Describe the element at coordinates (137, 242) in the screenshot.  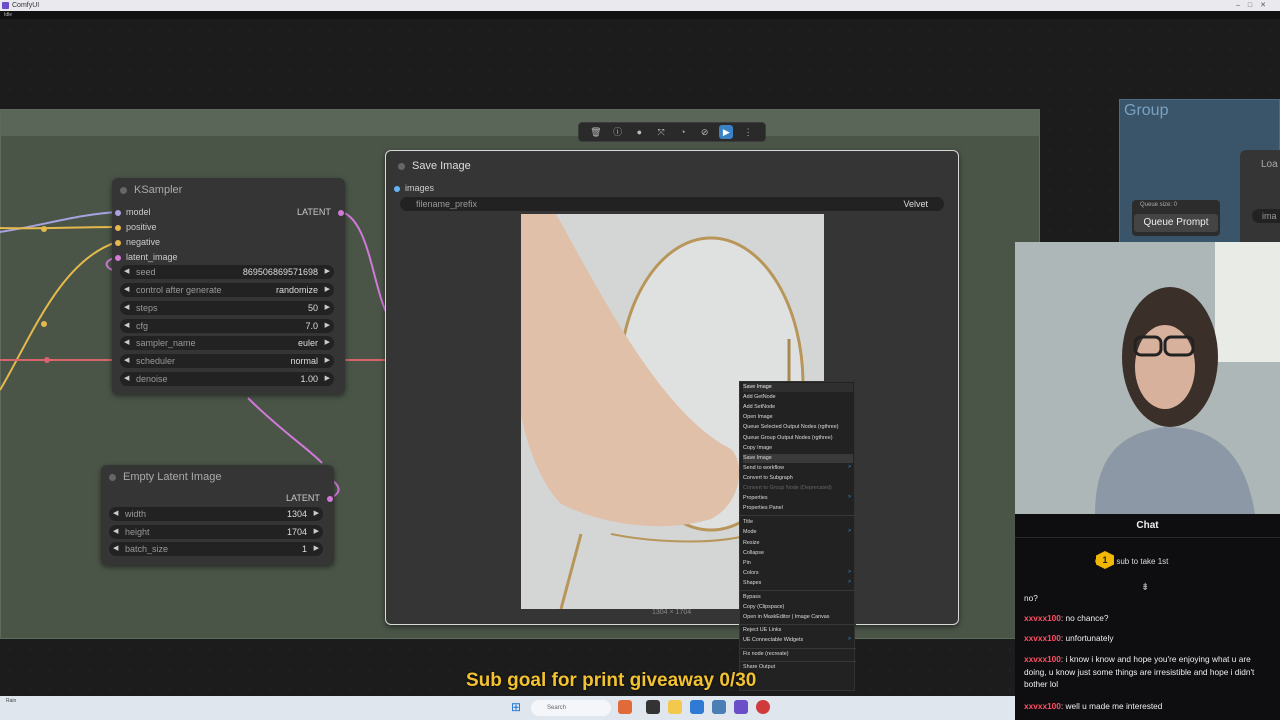
I see `input-slot-negative: negative` at that location.